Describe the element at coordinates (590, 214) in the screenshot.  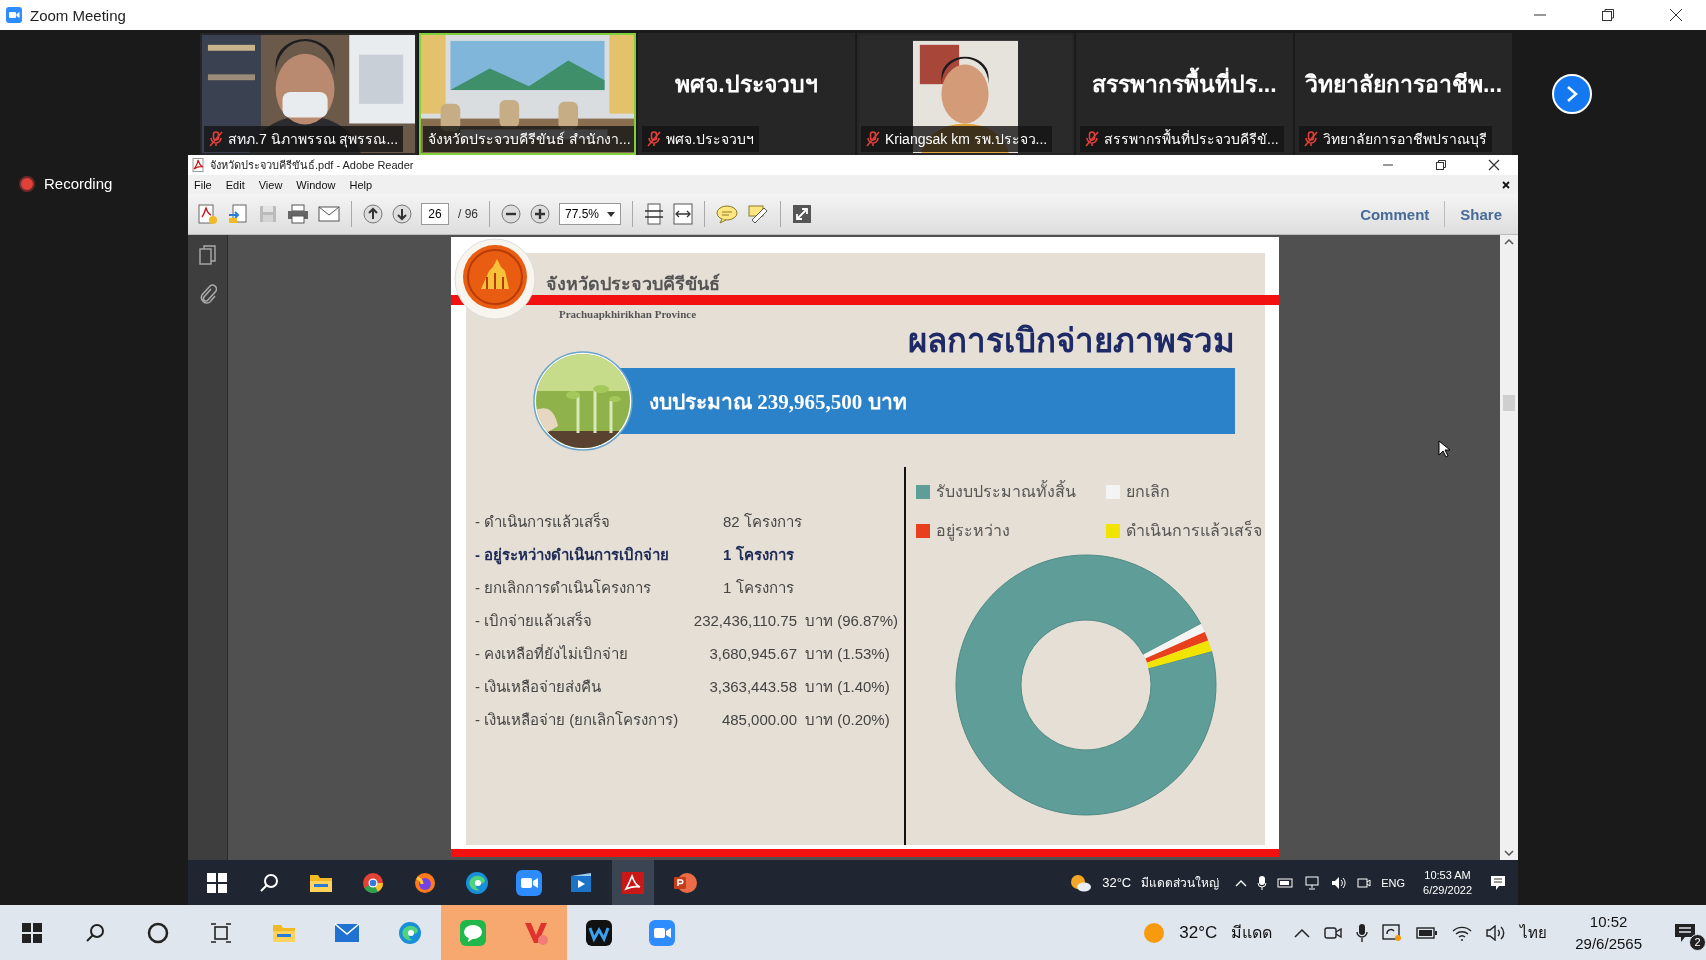
I see `zoom-level-dropdown: 77.5%` at that location.